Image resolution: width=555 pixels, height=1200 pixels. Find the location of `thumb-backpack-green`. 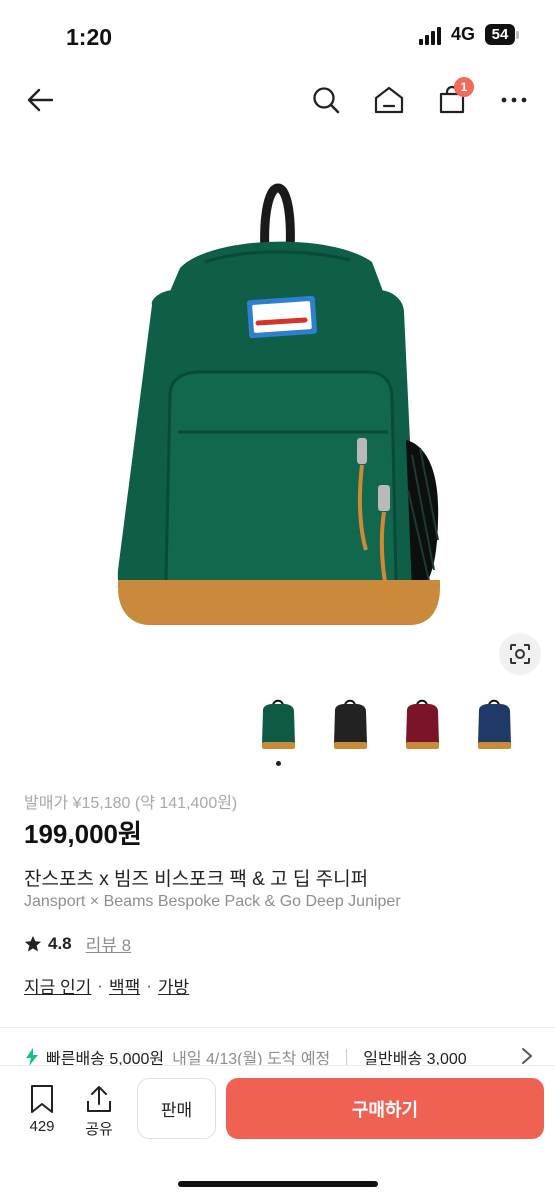

thumb-backpack-green is located at coordinates (278, 724).